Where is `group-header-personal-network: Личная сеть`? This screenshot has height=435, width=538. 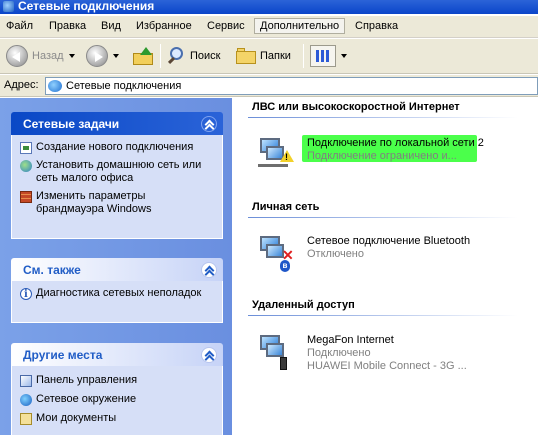 group-header-personal-network: Личная сеть is located at coordinates (390, 209).